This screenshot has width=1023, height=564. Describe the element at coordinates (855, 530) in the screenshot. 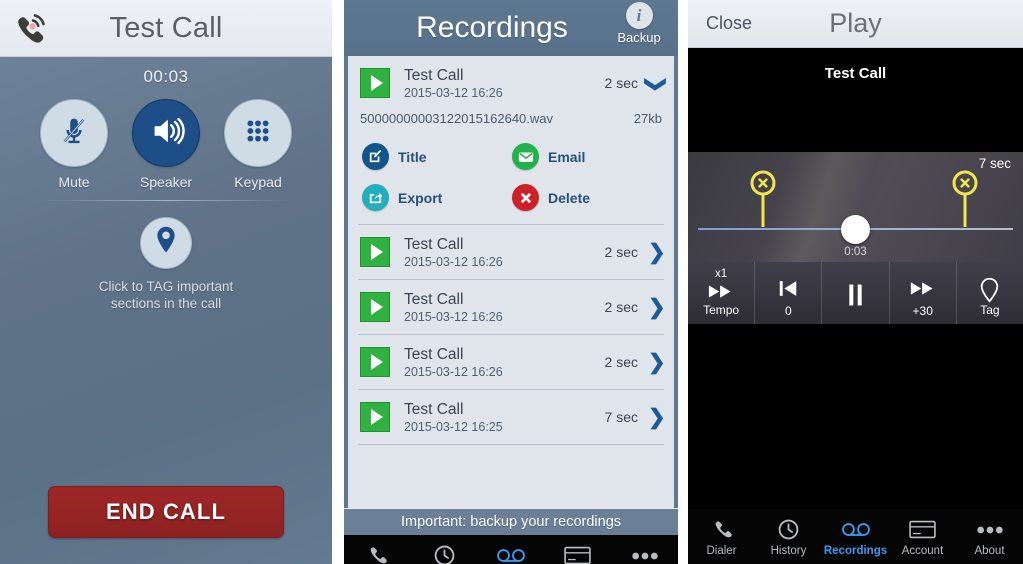

I see `voicemail-icon` at that location.